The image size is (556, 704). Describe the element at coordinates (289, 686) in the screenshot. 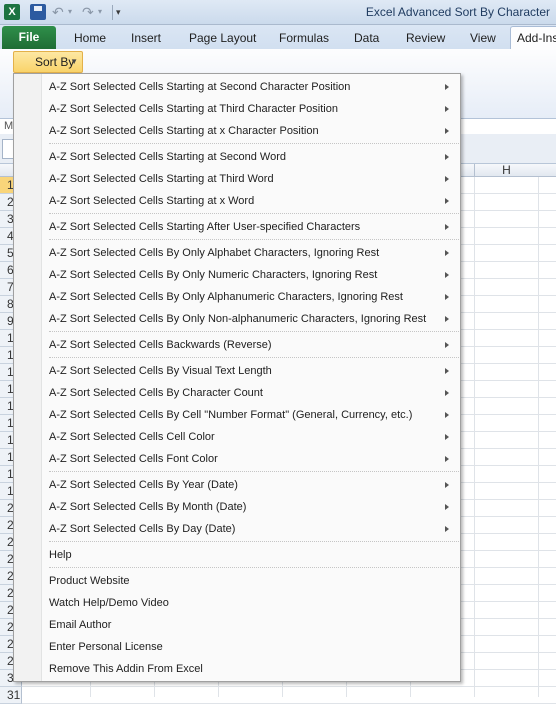

I see `grid-row-line` at that location.